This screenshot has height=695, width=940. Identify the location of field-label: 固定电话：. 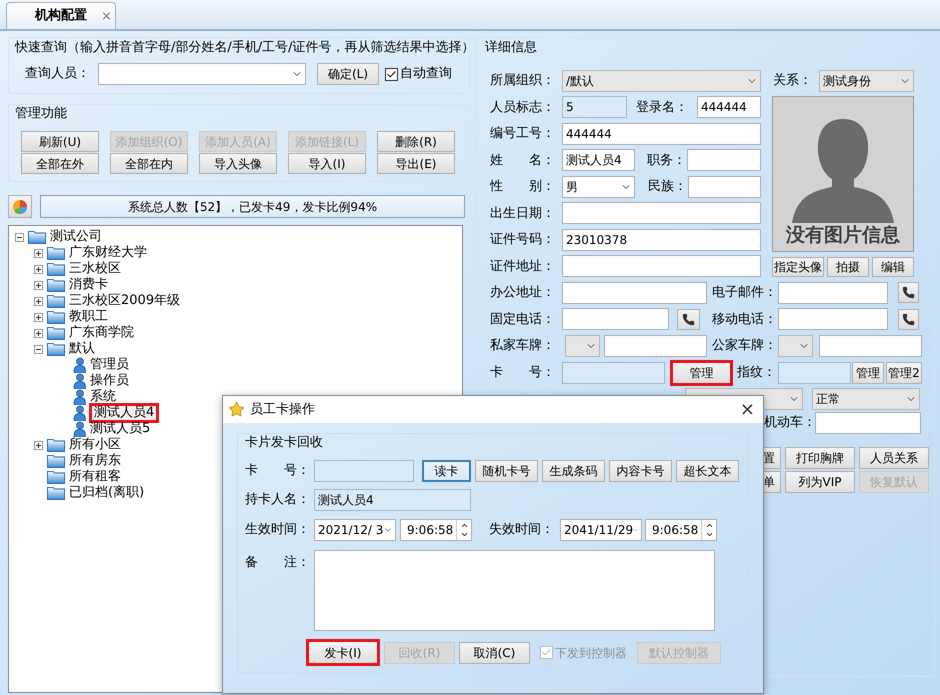
(523, 319).